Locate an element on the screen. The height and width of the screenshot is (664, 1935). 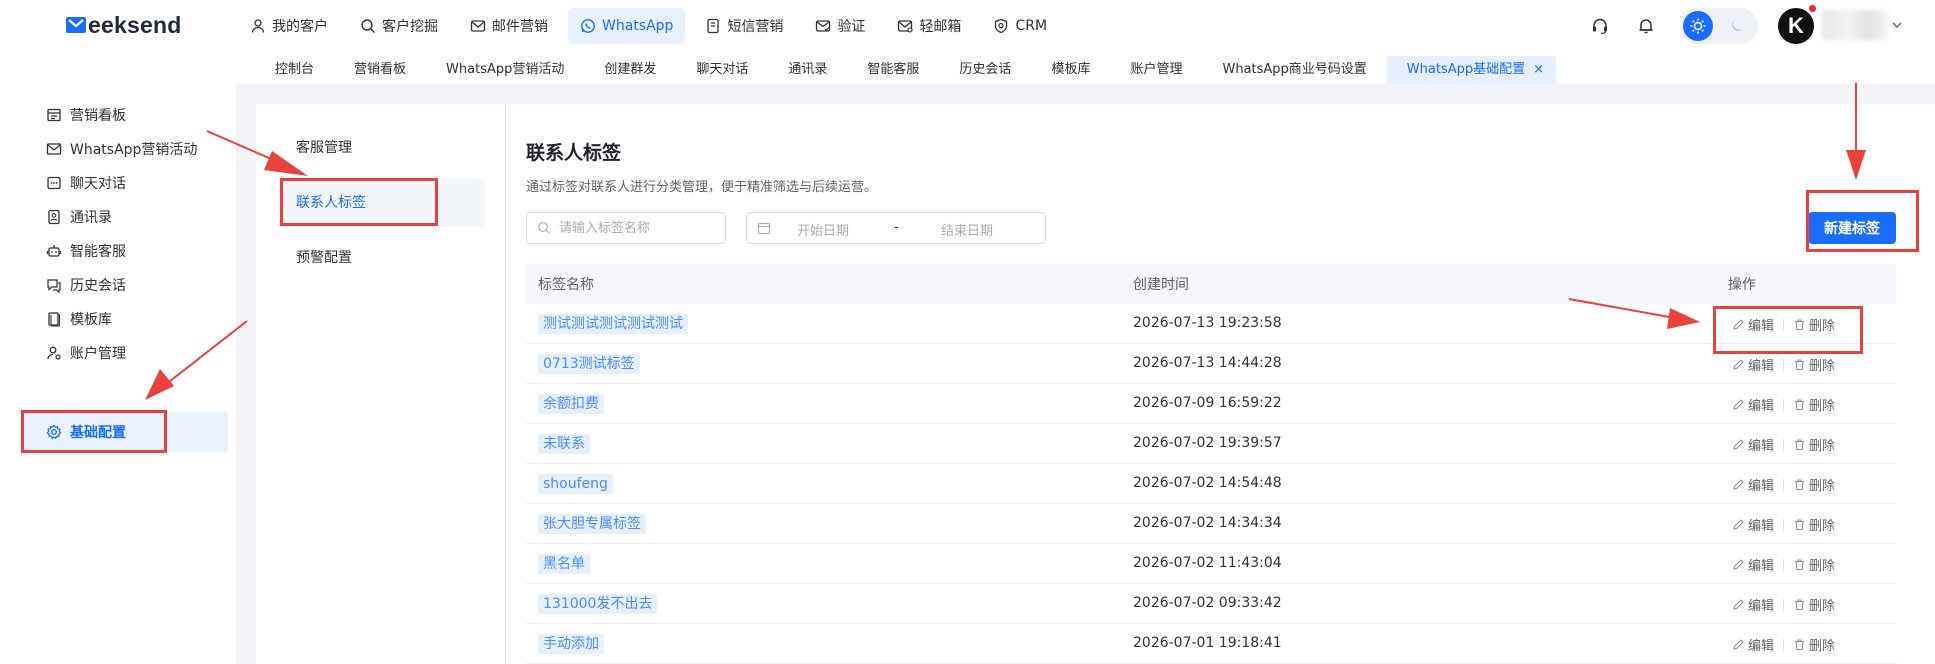
tag-chip: 余额扣费 is located at coordinates (571, 404).